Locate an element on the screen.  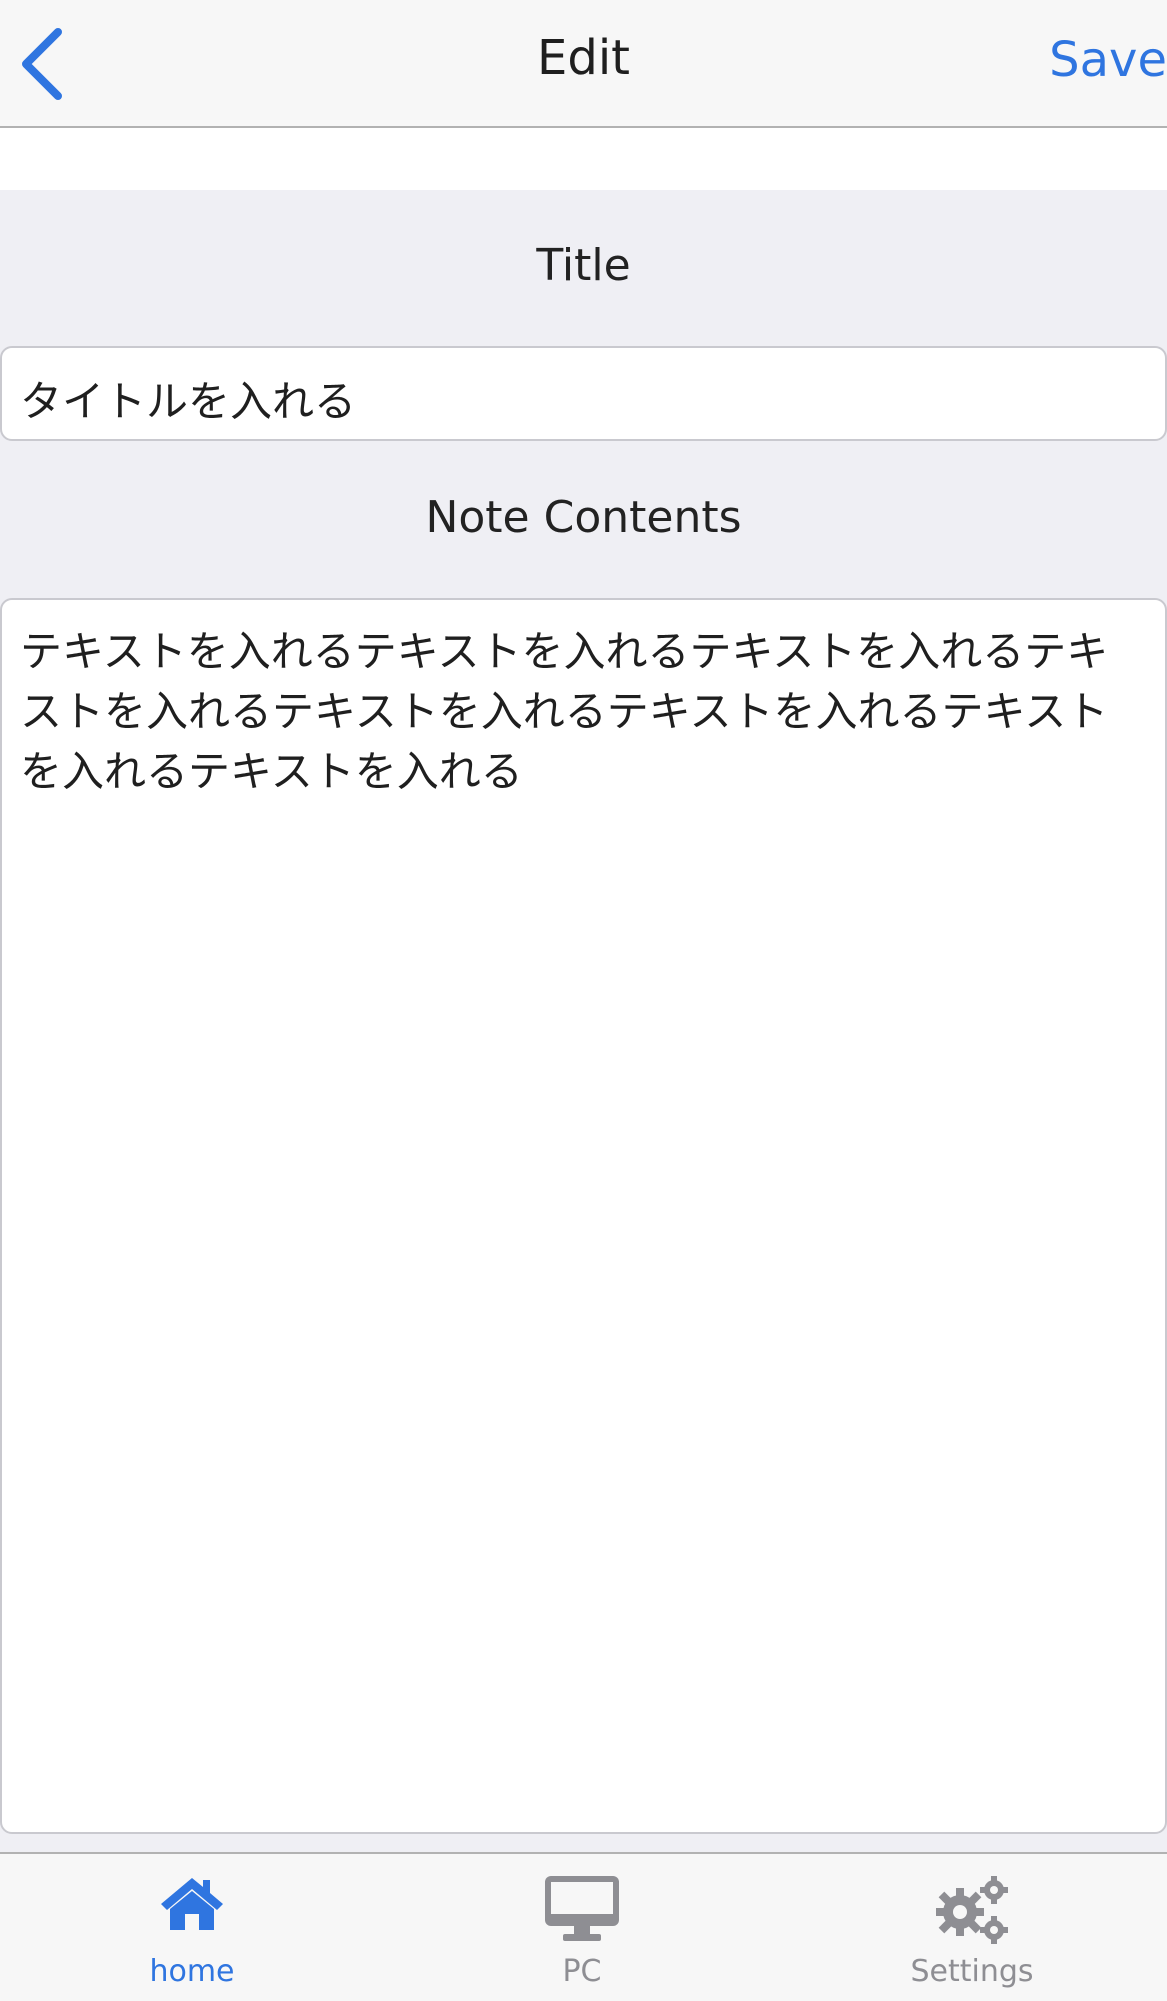
header-spacer is located at coordinates (583, 159).